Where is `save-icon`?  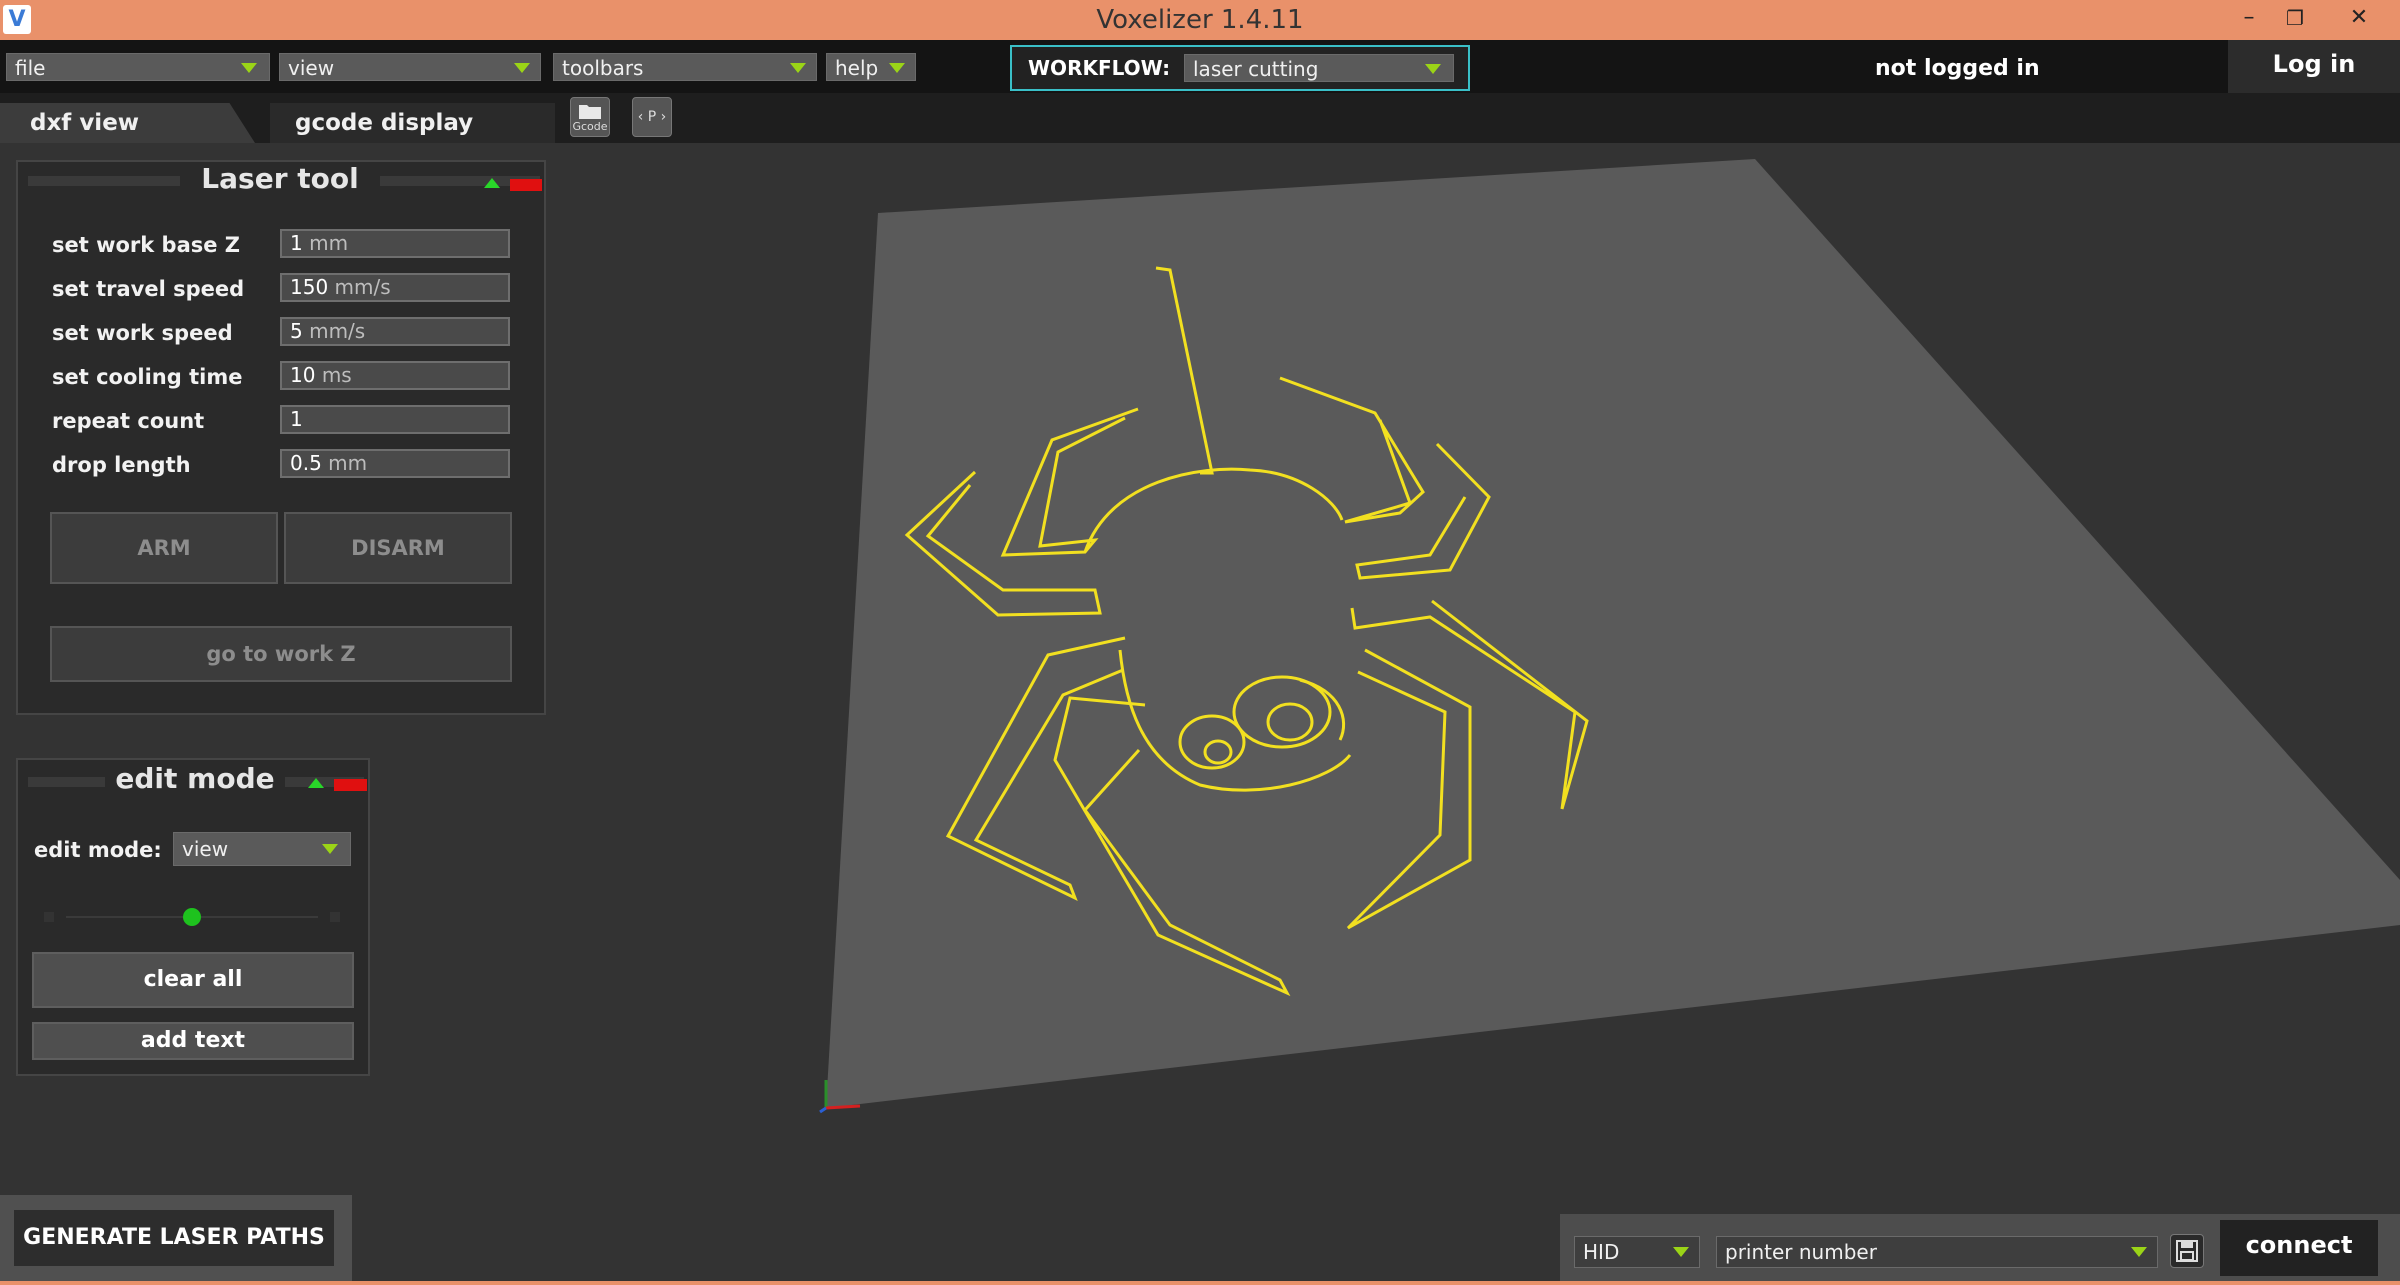
save-icon is located at coordinates (2187, 1251).